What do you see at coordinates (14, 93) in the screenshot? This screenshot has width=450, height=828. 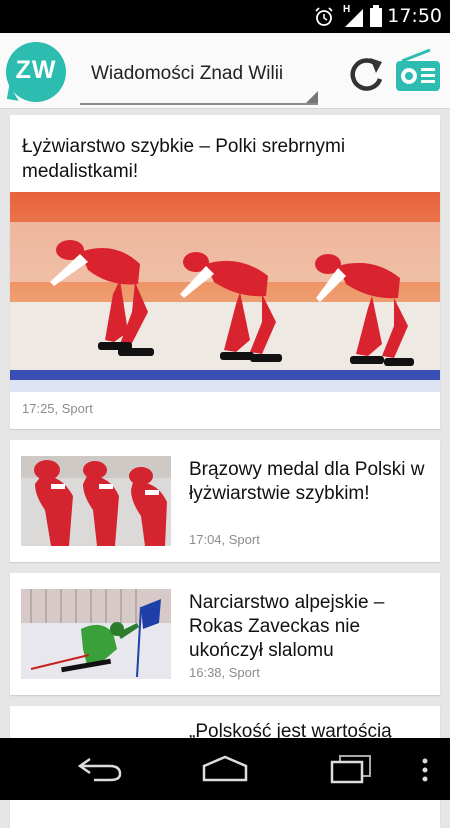 I see `logo-bubble-tail` at bounding box center [14, 93].